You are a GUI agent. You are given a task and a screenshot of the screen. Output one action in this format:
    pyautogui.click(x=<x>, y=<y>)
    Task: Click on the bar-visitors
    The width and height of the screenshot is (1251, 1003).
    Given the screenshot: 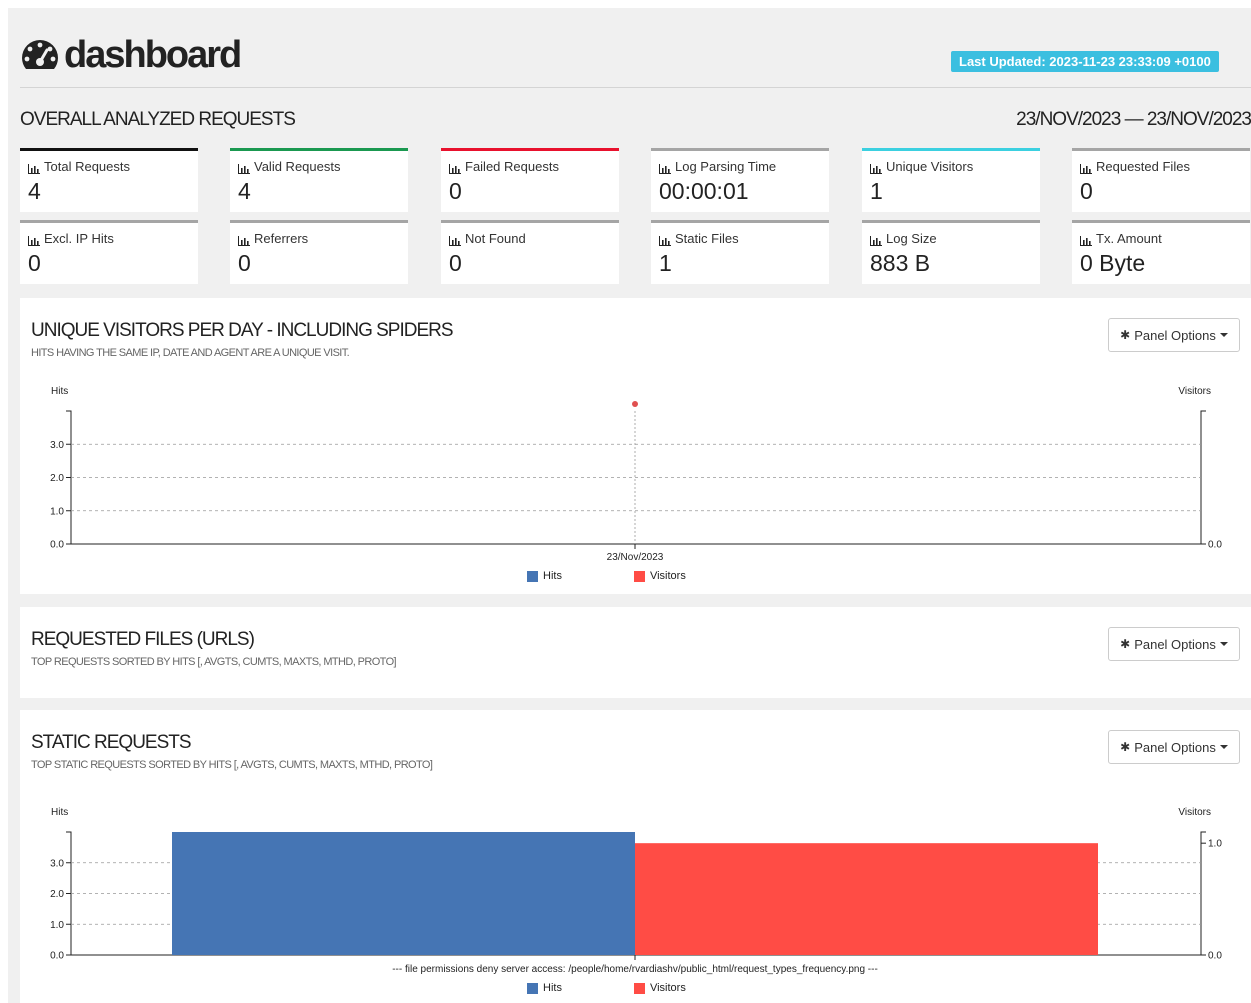 What is the action you would take?
    pyautogui.click(x=866, y=899)
    